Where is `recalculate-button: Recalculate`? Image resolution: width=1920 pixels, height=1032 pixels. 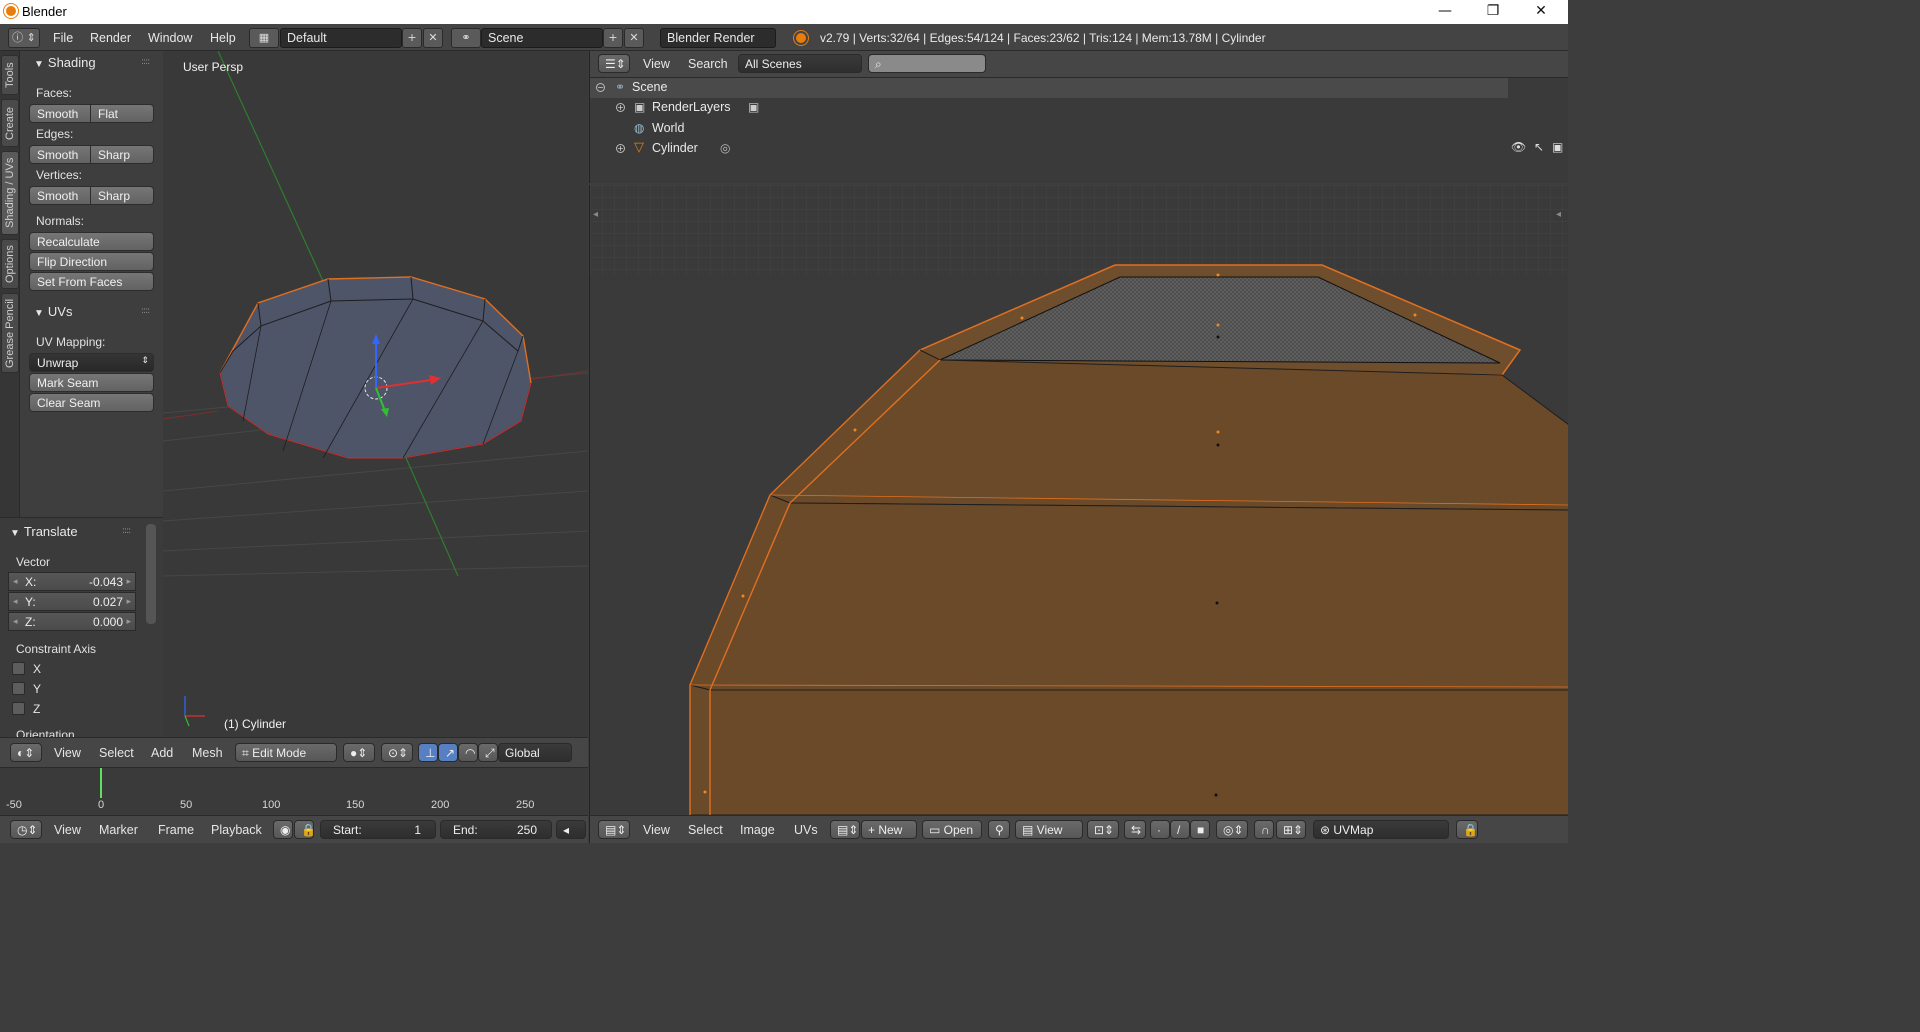 recalculate-button: Recalculate is located at coordinates (91, 241).